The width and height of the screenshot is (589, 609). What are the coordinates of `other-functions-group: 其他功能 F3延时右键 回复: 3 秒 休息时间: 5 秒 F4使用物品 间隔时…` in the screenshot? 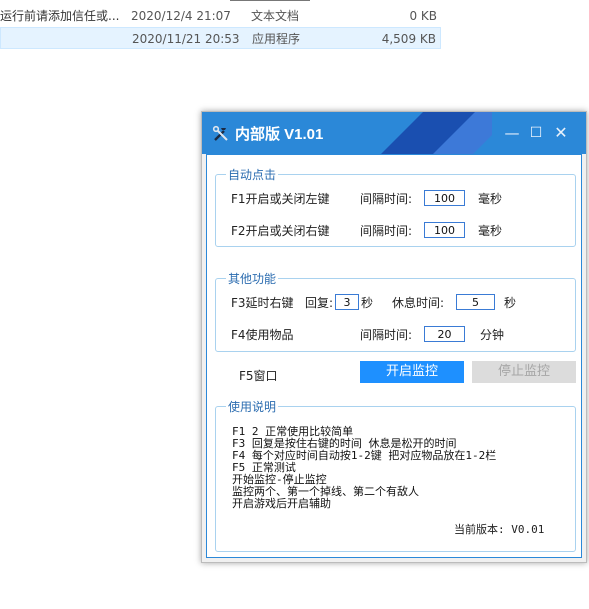 It's located at (395, 311).